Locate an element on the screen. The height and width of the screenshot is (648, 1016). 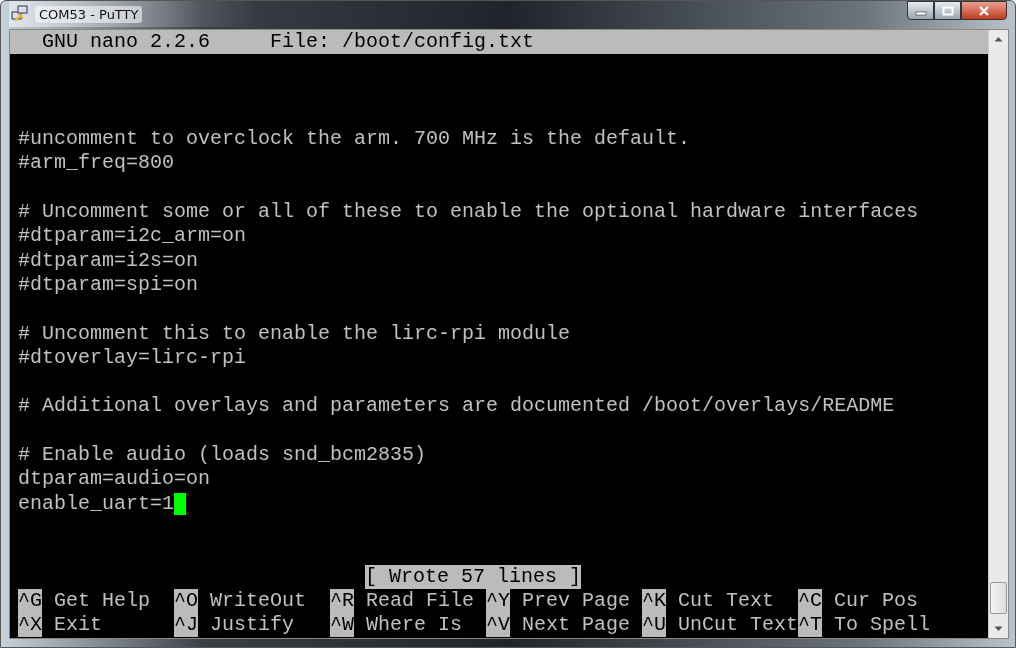
code-line: #dtoverlay=lirc-rpi is located at coordinates (132, 358).